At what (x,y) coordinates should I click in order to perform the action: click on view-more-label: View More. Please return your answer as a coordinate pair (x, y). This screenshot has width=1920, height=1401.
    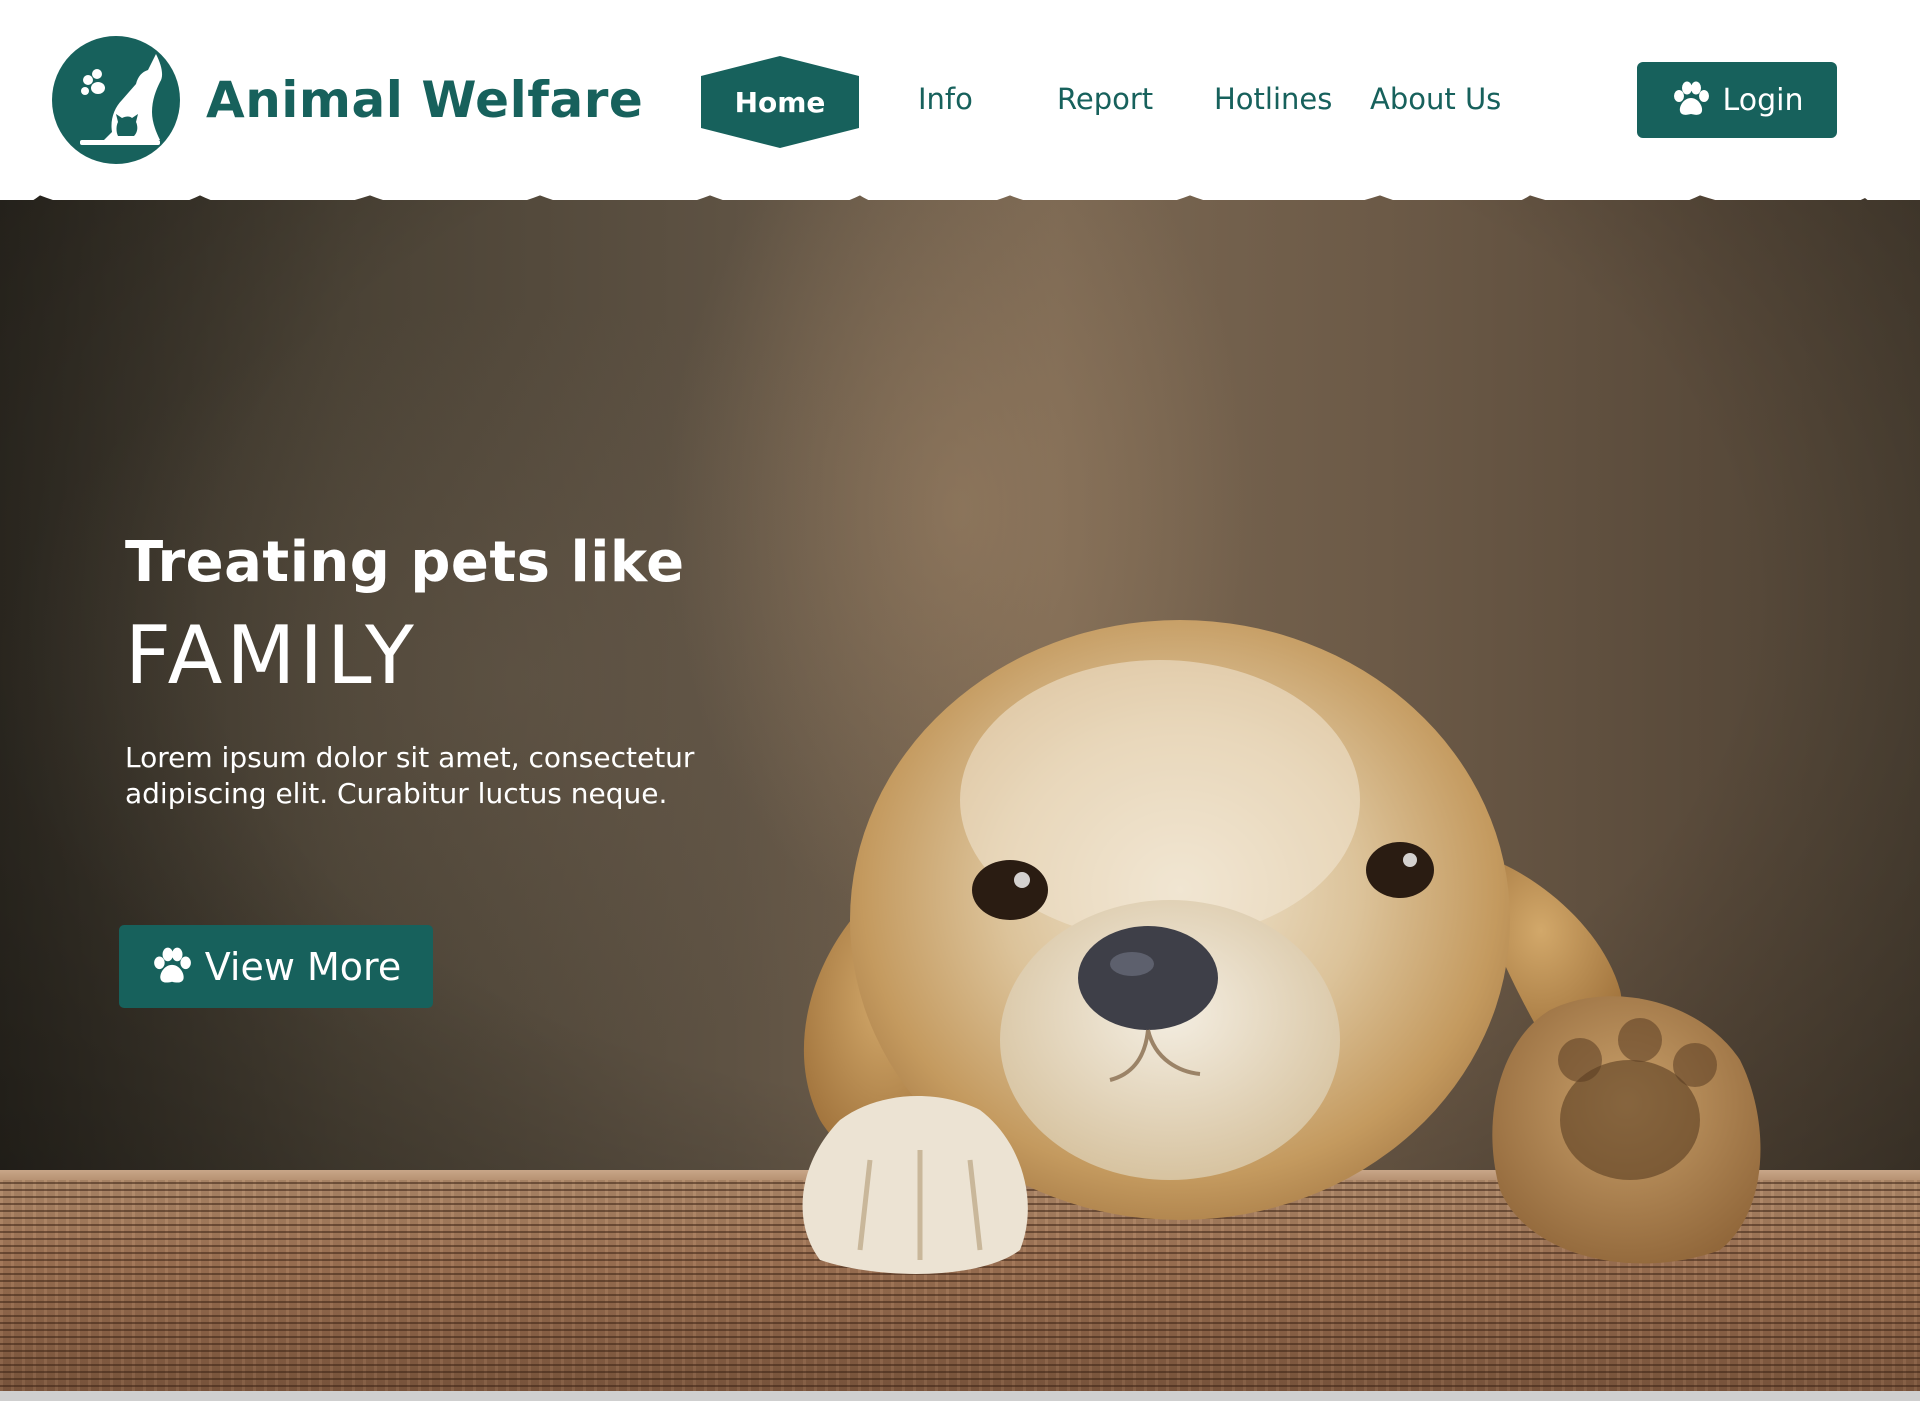
    Looking at the image, I should click on (303, 966).